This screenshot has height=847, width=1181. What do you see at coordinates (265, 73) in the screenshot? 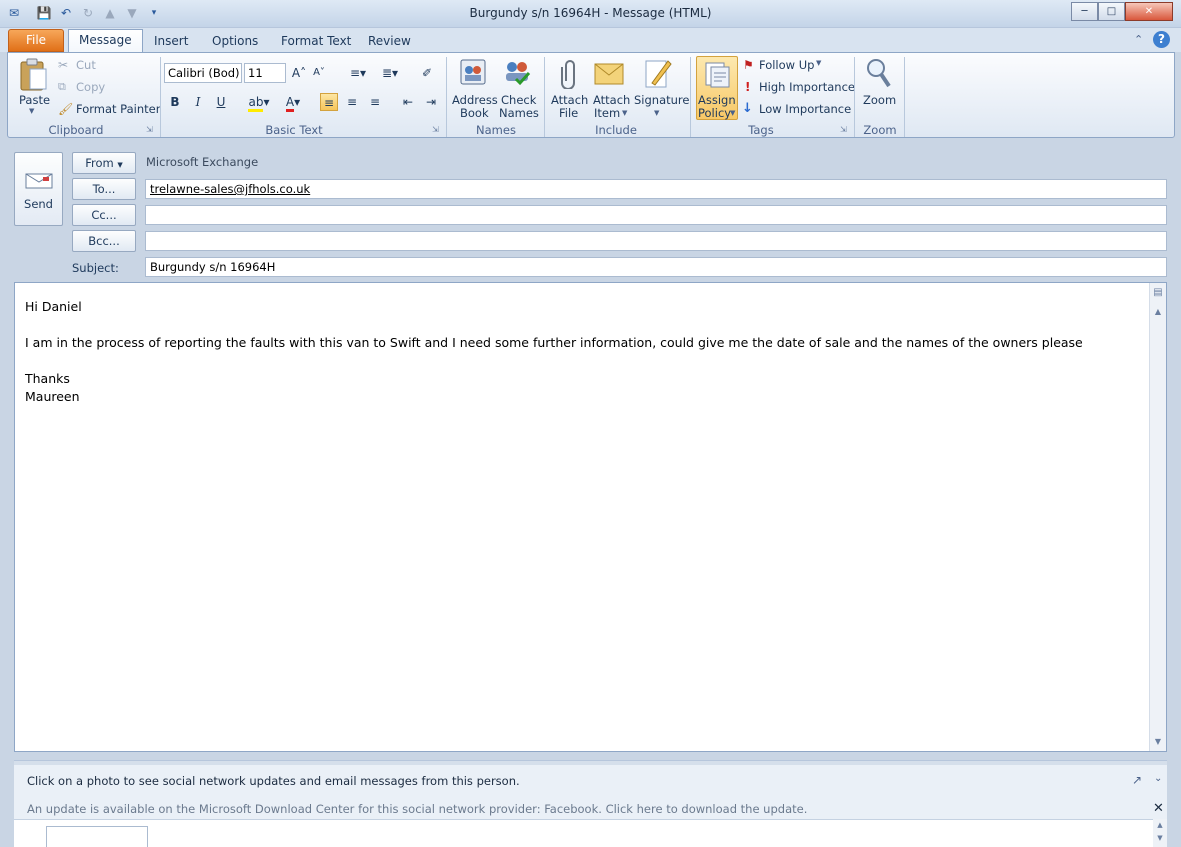
I see `font-size-field: 11` at bounding box center [265, 73].